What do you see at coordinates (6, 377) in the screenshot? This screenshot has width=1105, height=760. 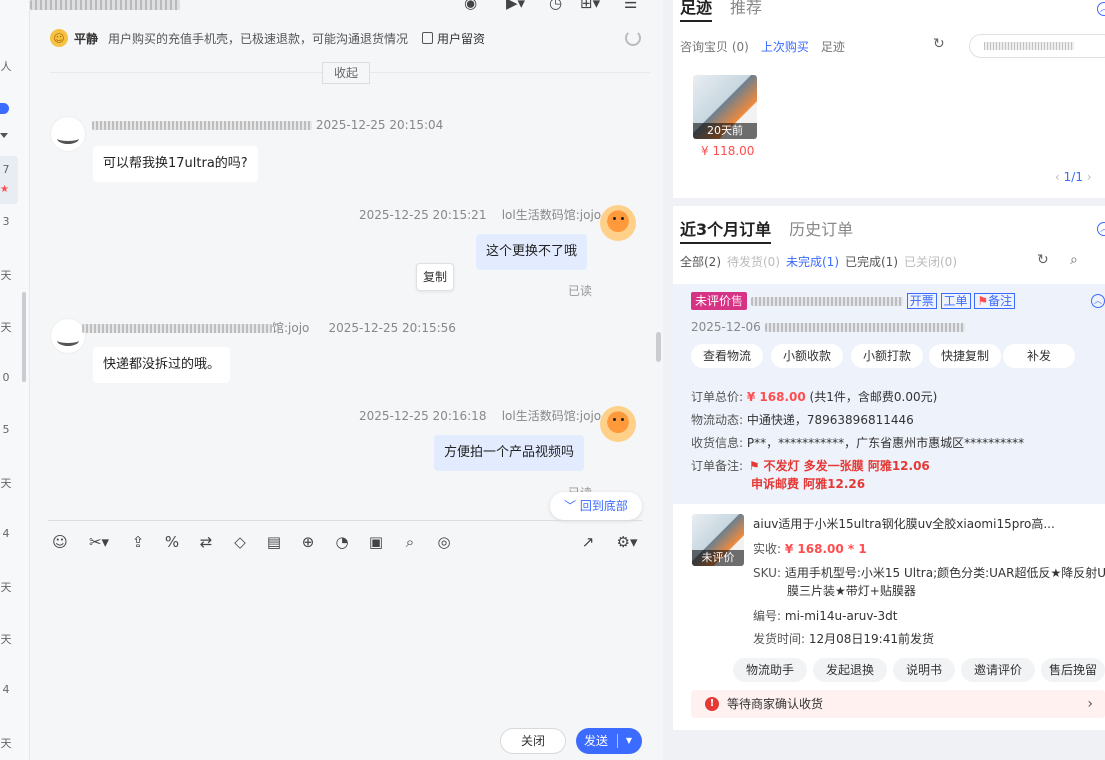 I see `strip-label: 0` at bounding box center [6, 377].